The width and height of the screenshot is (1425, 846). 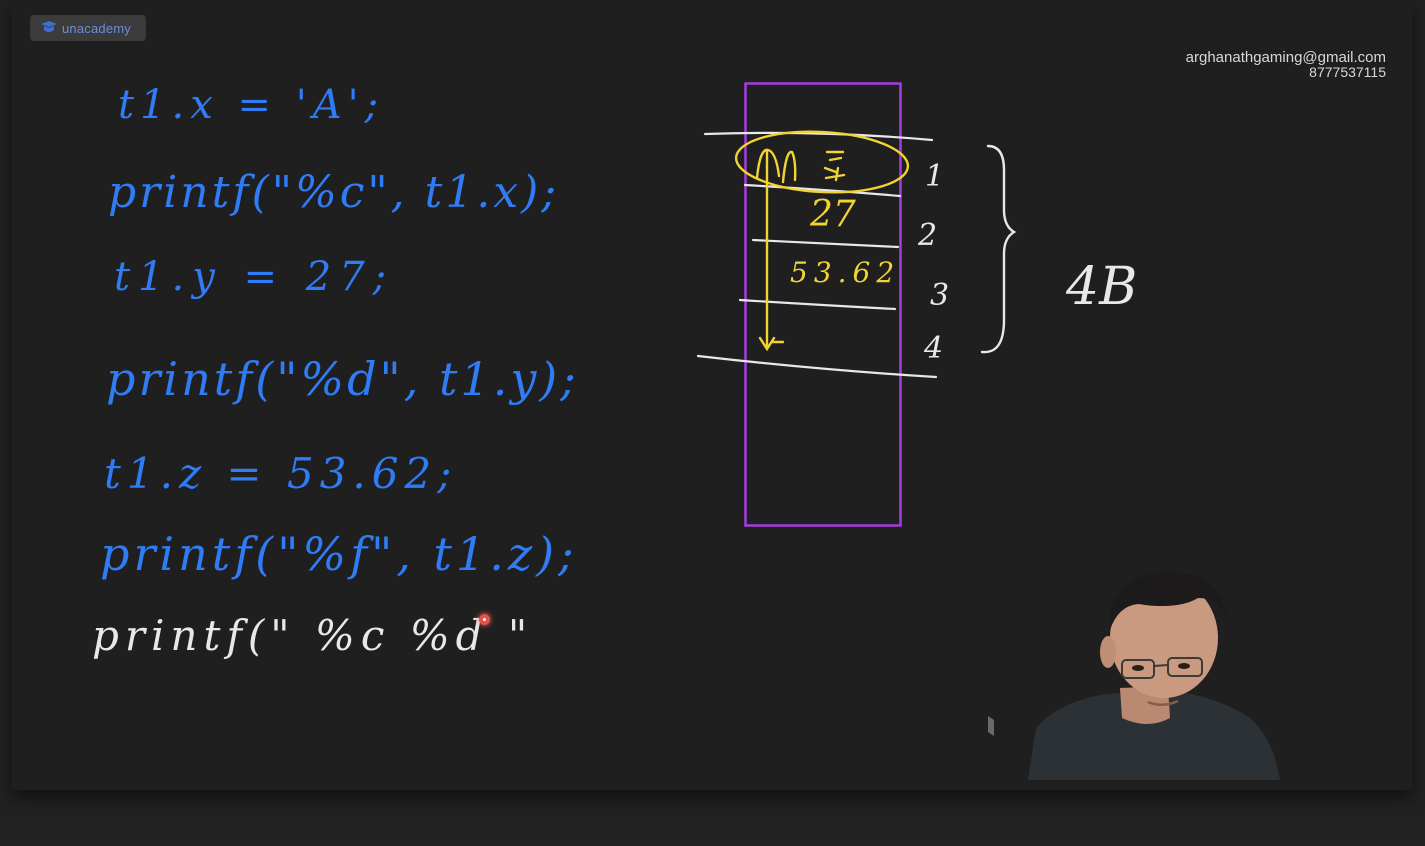 I want to click on code-line: t1.z = 53.62;, so click(x=280, y=473).